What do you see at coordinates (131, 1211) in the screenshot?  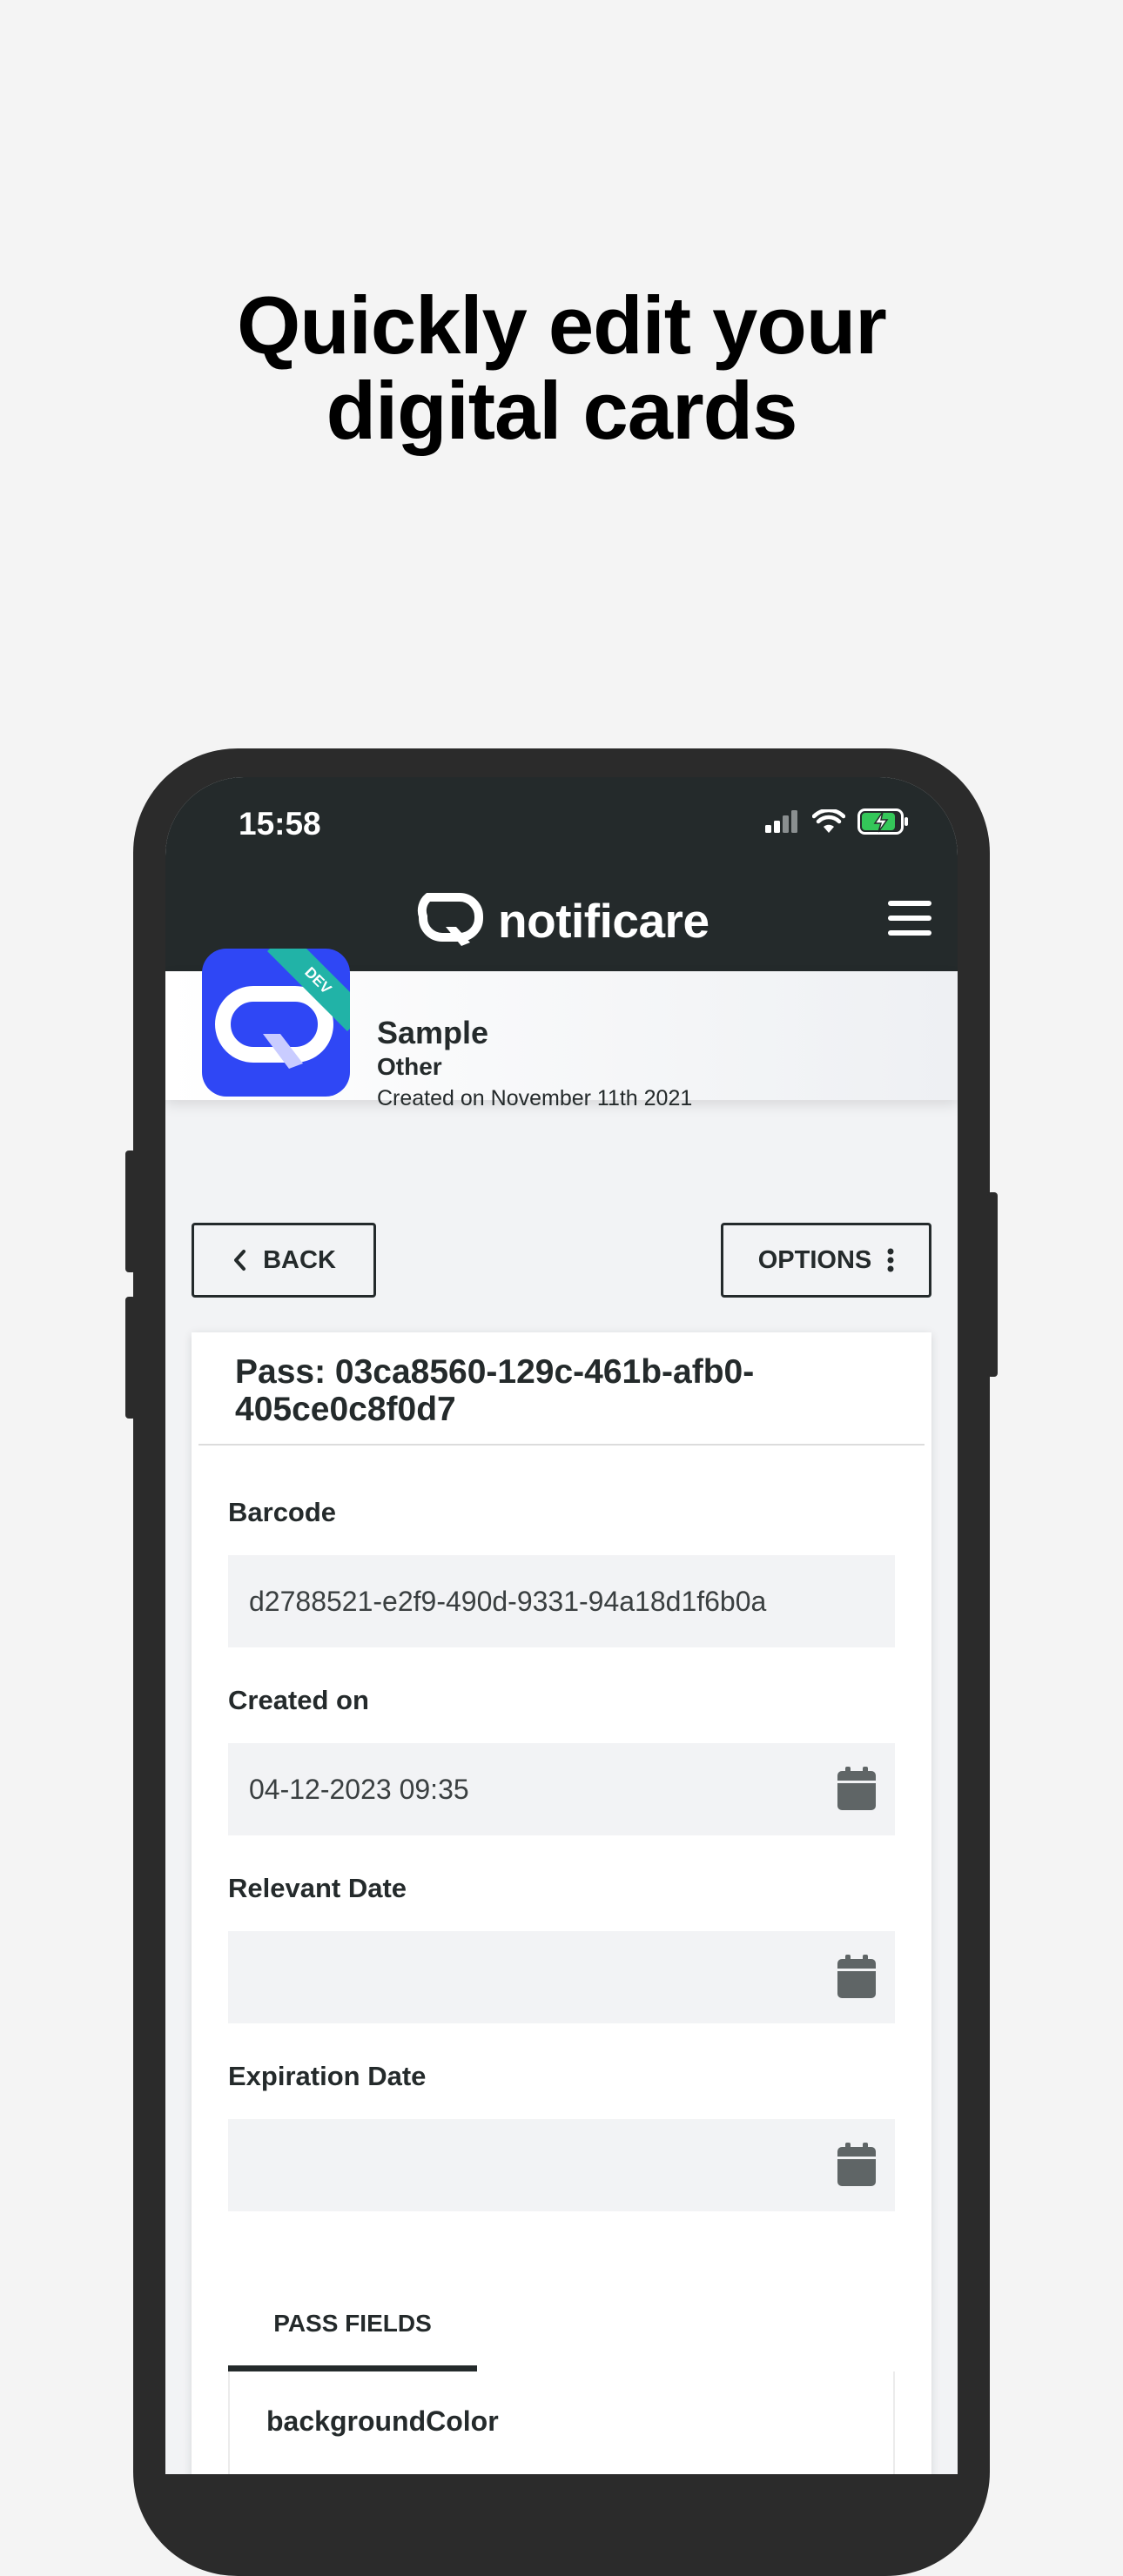 I see `phone-volume-up-button` at bounding box center [131, 1211].